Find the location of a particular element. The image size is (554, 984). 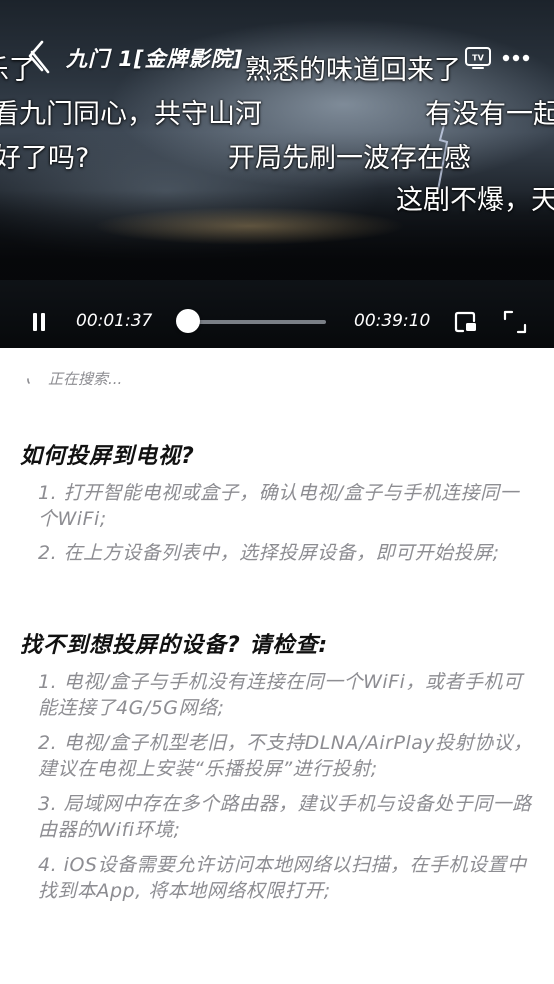

danmaku-comment: 有没有一起 is located at coordinates (489, 114).